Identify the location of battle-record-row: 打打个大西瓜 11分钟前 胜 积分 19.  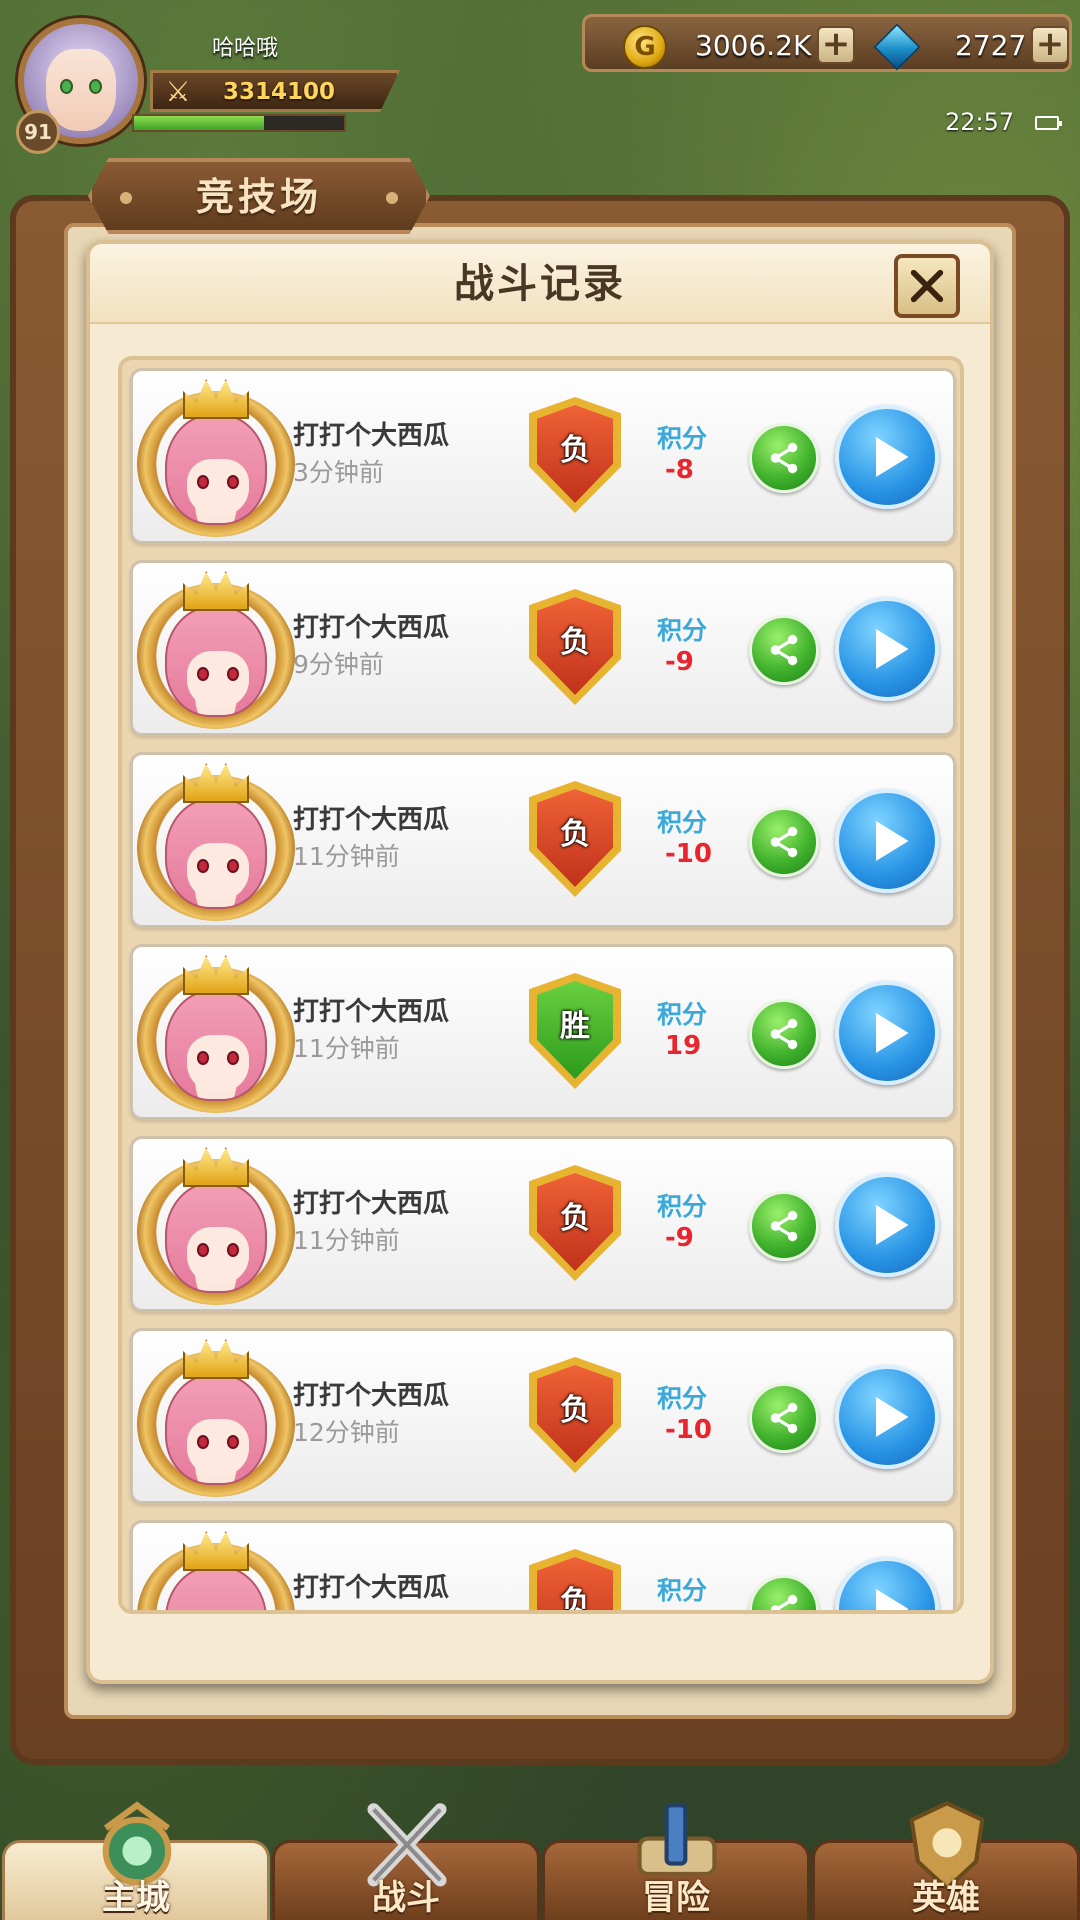
(543, 1032).